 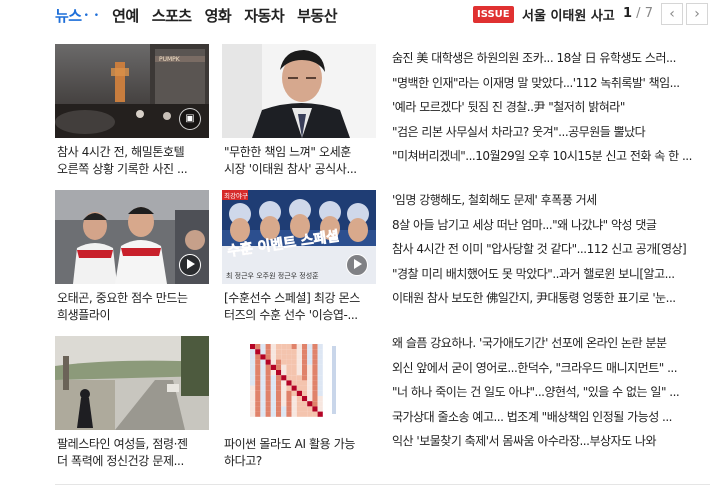 I want to click on prev-page-button: ‹, so click(x=672, y=14).